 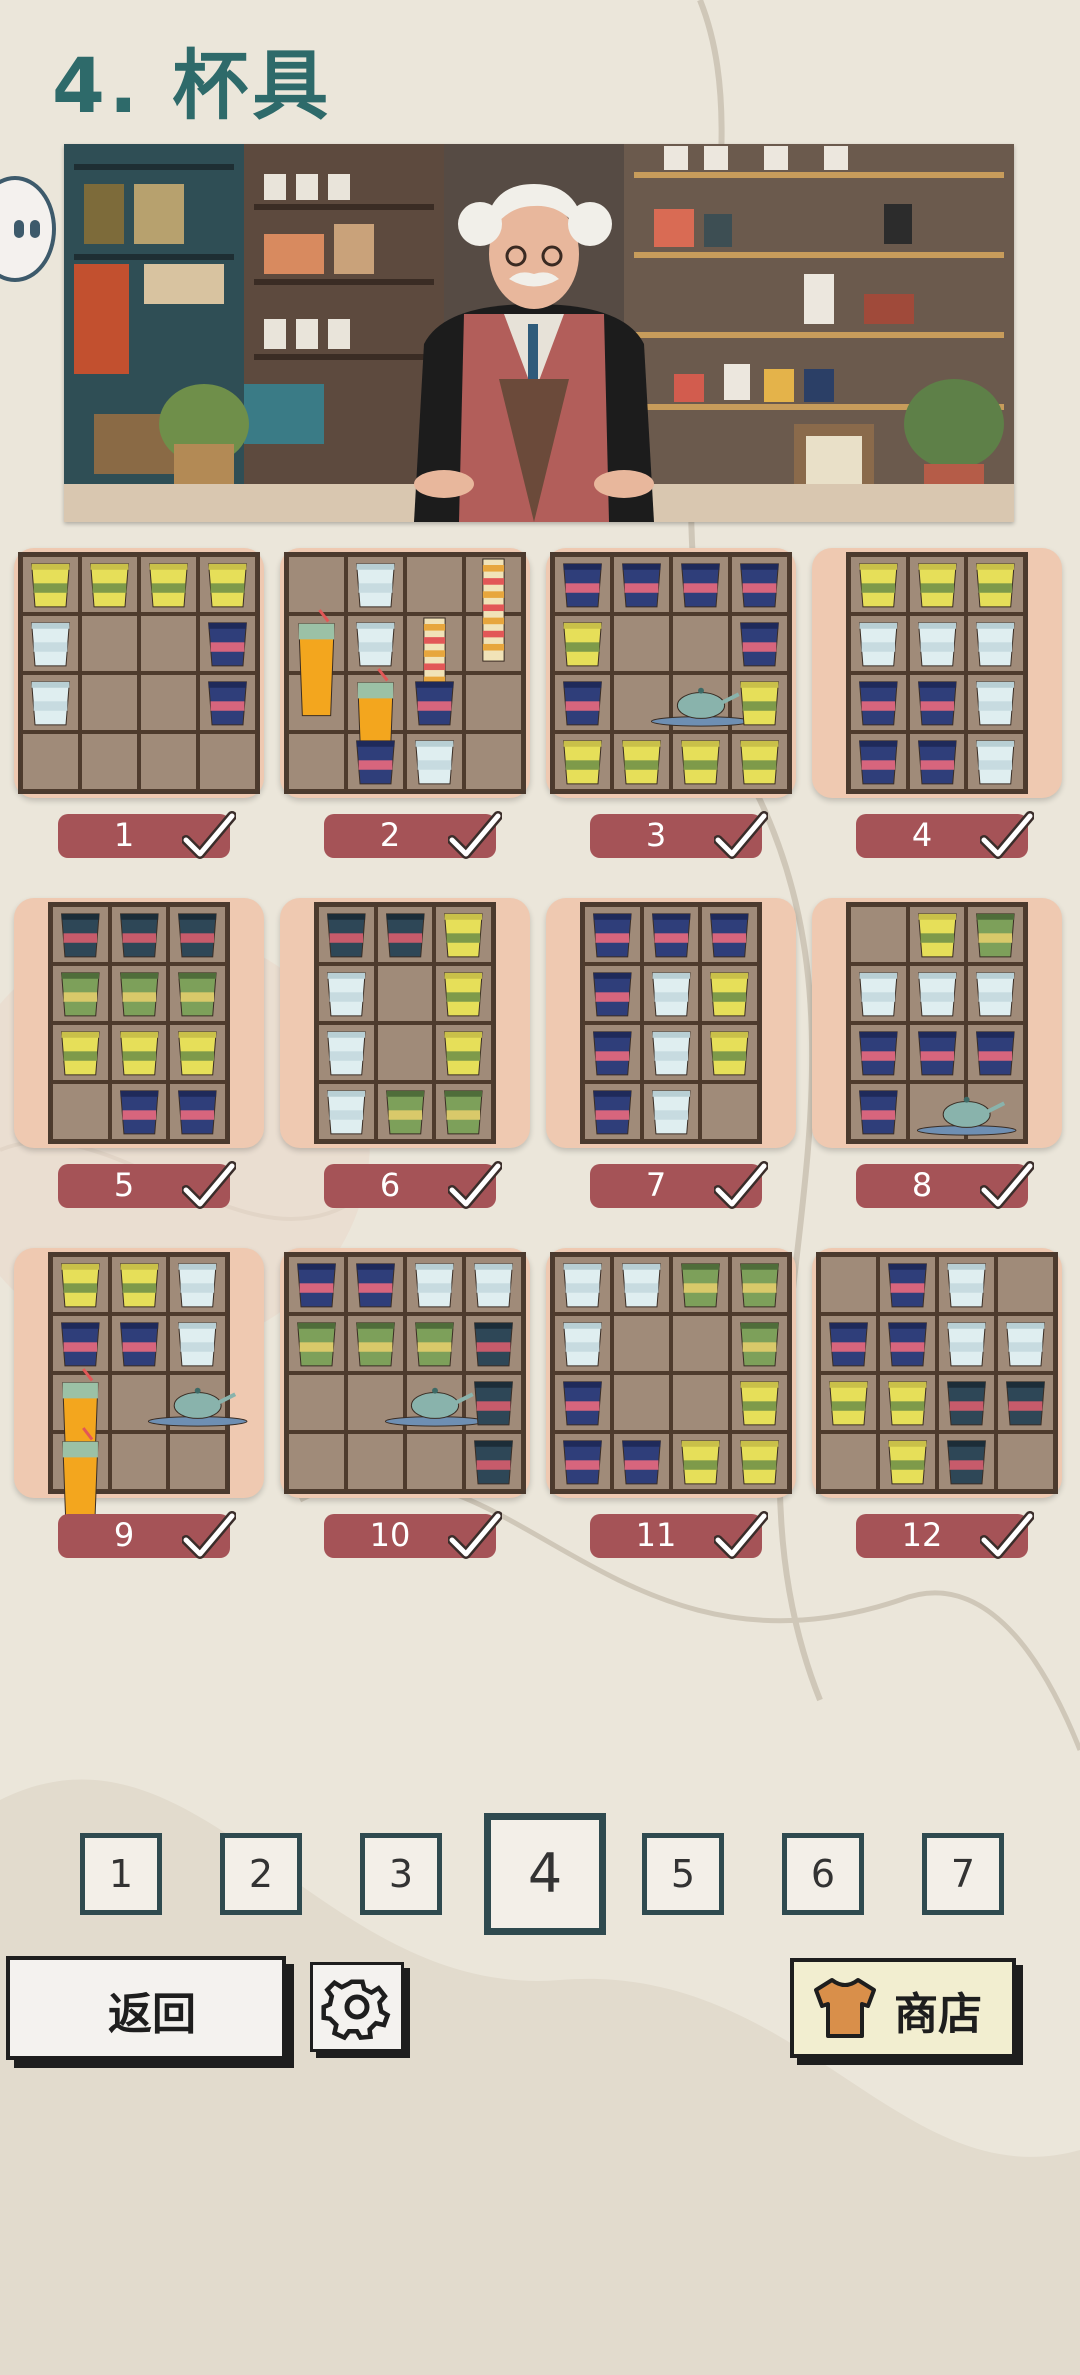 I want to click on settings-button, so click(x=357, y=2007).